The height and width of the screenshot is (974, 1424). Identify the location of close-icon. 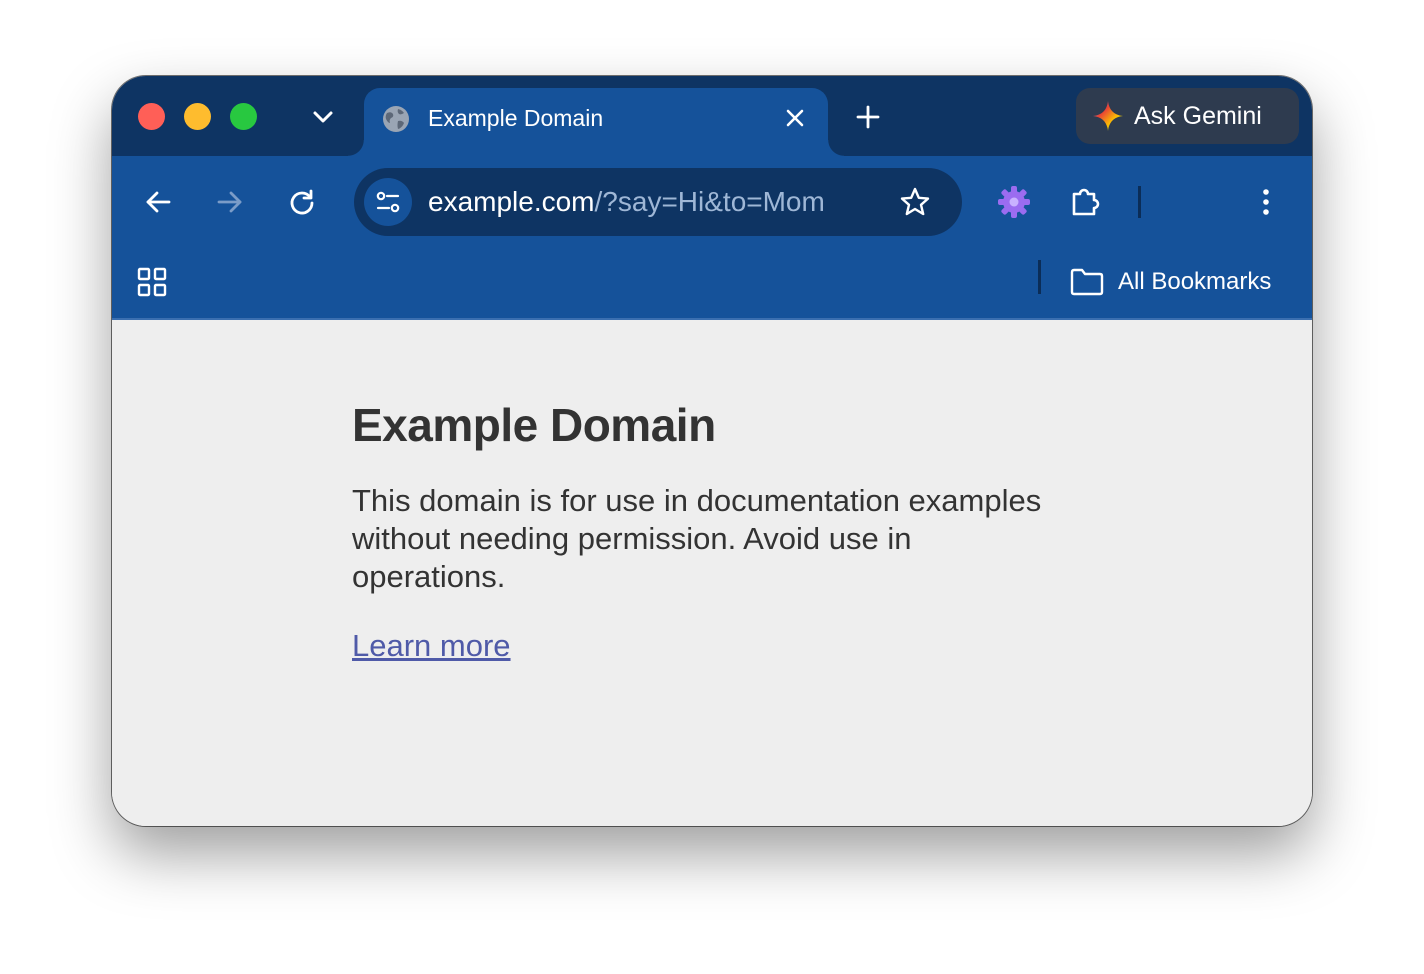
(795, 118).